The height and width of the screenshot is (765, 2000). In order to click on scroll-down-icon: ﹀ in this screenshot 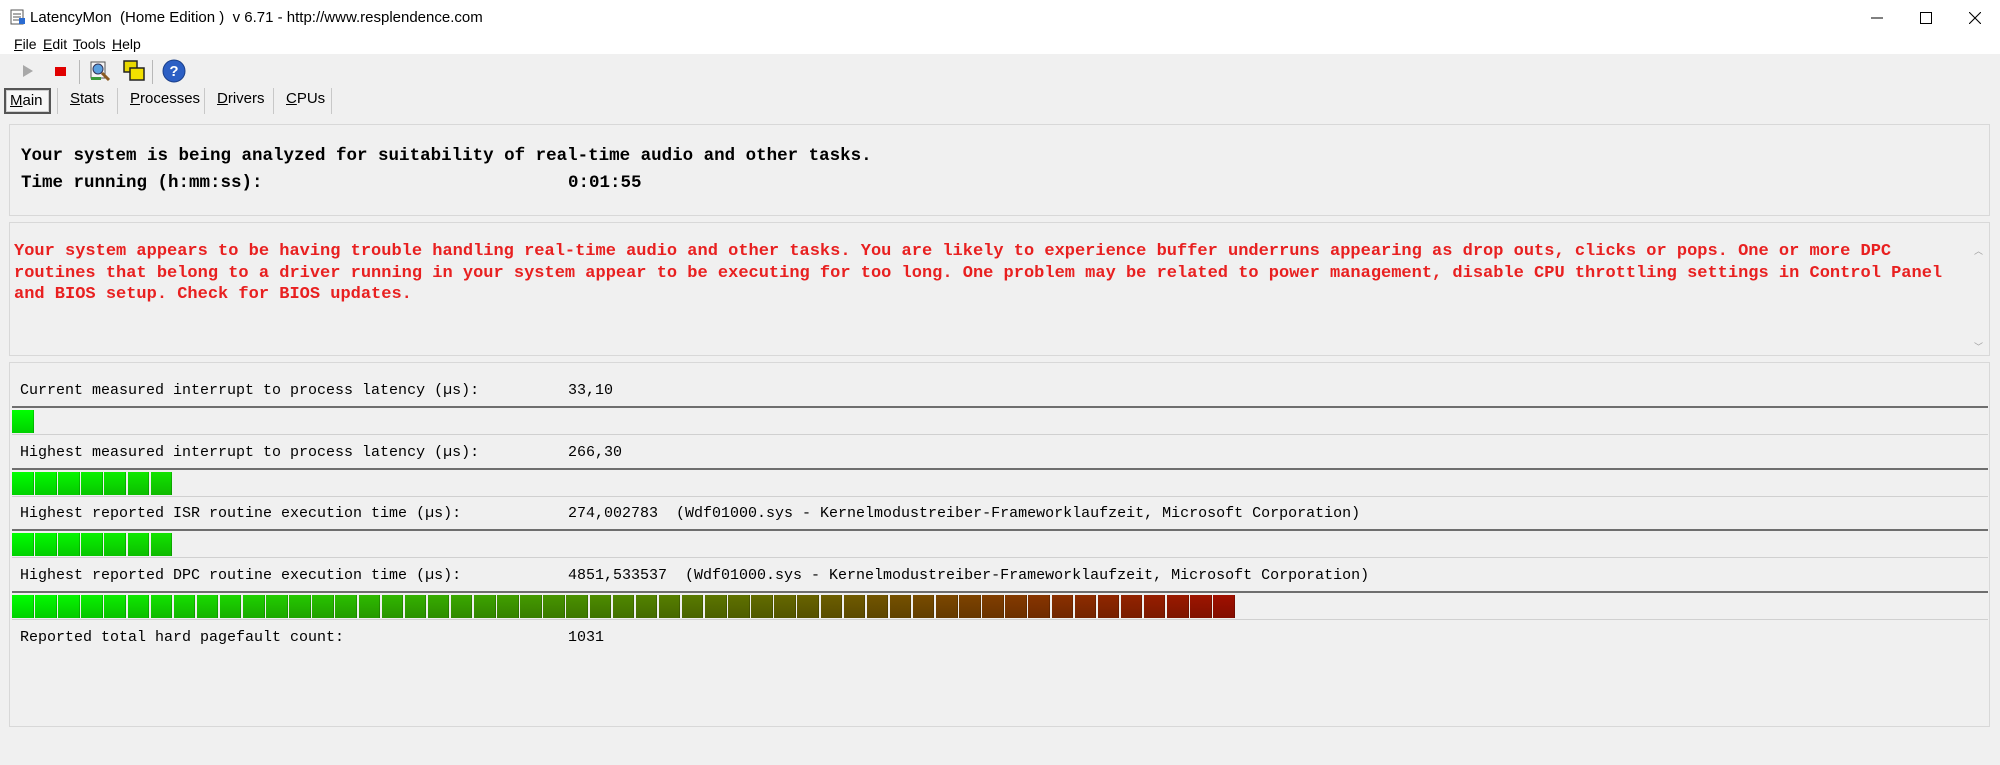, I will do `click(1978, 346)`.